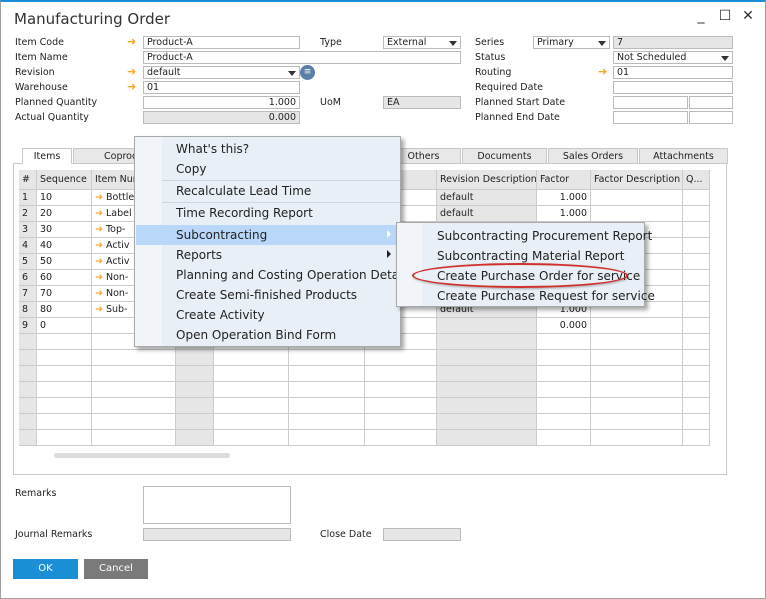 The width and height of the screenshot is (766, 599). I want to click on remarks-textarea, so click(217, 505).